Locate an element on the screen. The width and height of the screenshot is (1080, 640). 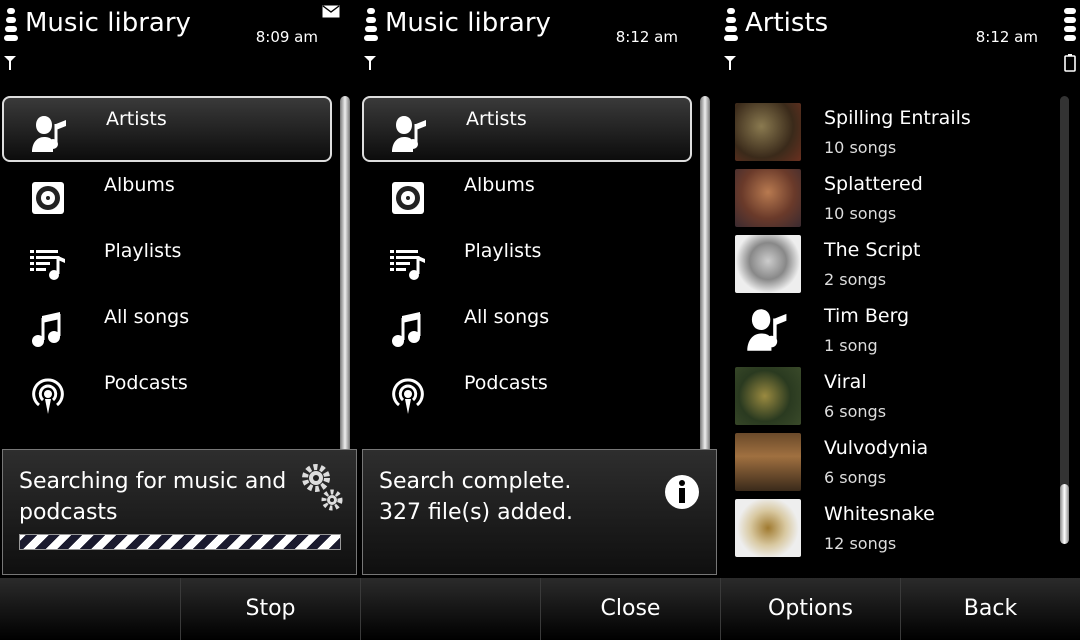
artist-placeholder-icon is located at coordinates (767, 330).